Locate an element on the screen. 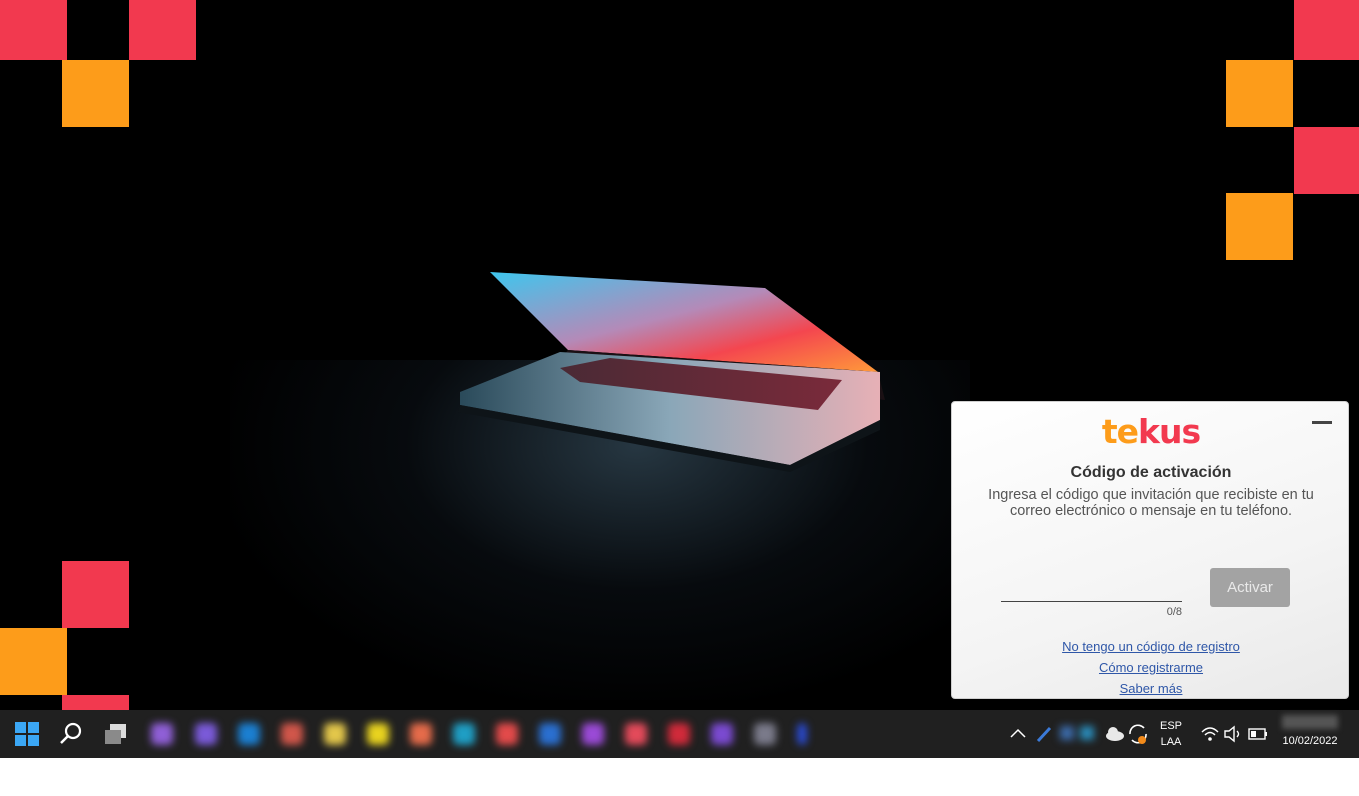 The height and width of the screenshot is (796, 1359). date-text: 10/02/2022 is located at coordinates (1310, 741).